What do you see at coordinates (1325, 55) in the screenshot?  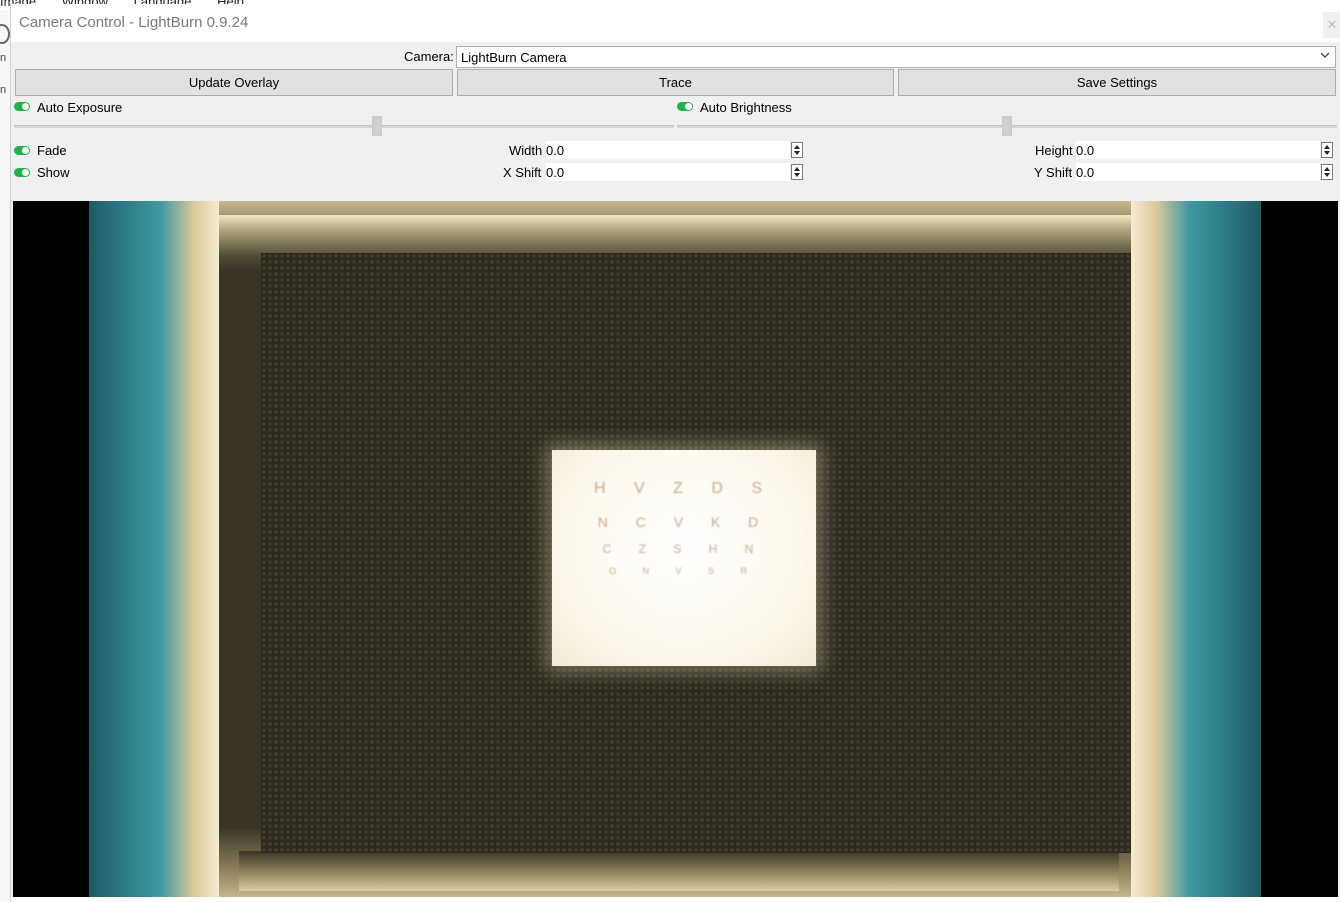 I see `chevron-down-icon` at bounding box center [1325, 55].